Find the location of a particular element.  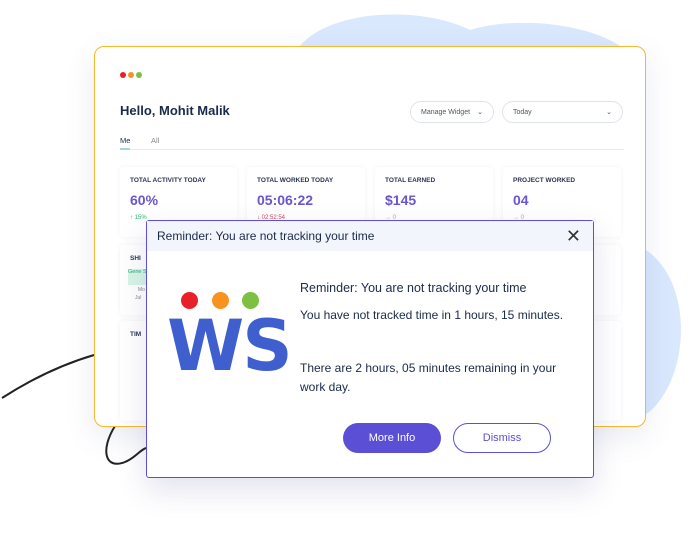

more-info-button: More Info is located at coordinates (392, 438).